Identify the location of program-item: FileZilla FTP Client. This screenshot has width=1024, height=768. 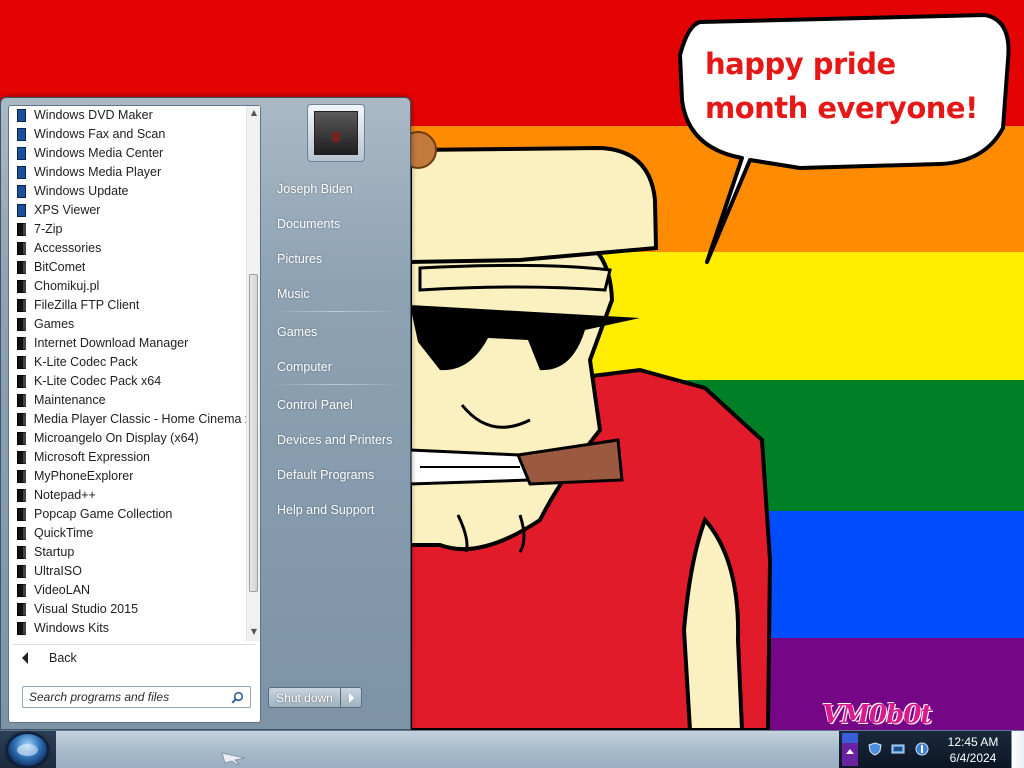
(127, 305).